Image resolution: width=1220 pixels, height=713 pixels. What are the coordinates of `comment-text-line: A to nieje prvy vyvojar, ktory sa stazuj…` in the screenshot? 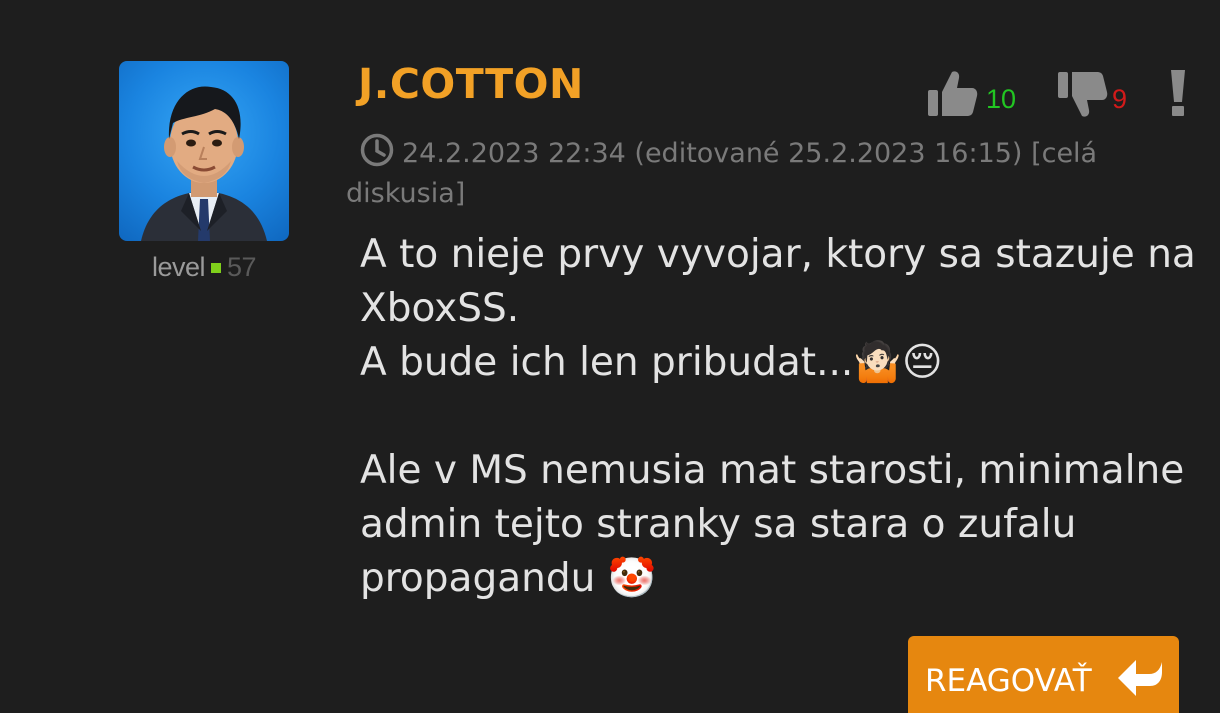 It's located at (778, 281).